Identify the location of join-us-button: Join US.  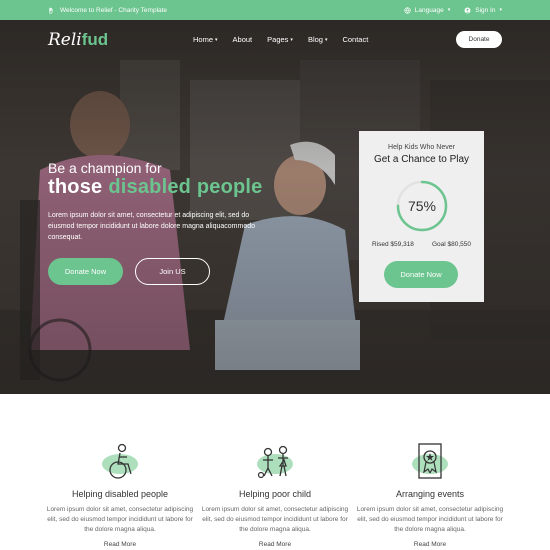
(172, 271).